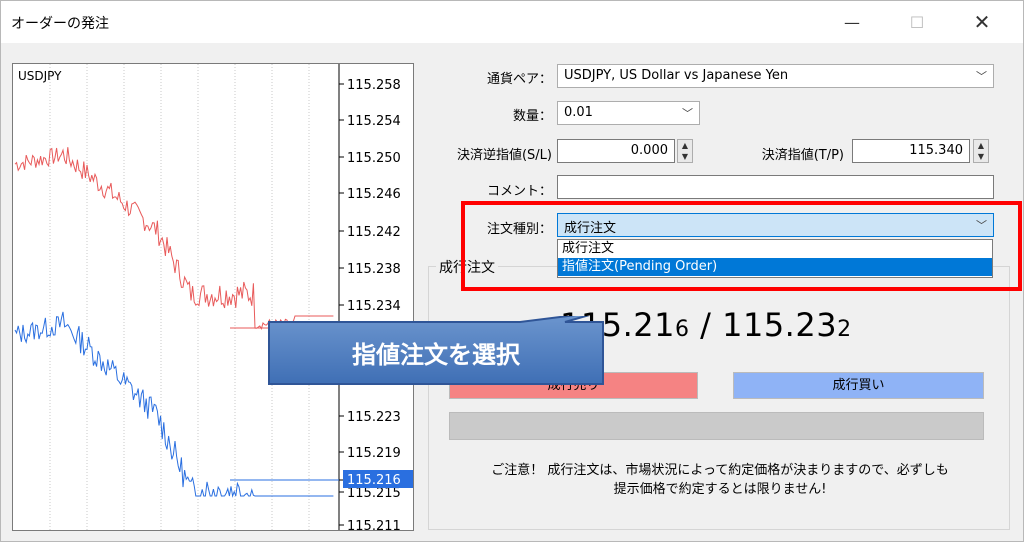  I want to click on notice-line-1: ご注意！ 成行注文は、市場状況によって約定価格が決まりますので、必ずしも, so click(720, 470).